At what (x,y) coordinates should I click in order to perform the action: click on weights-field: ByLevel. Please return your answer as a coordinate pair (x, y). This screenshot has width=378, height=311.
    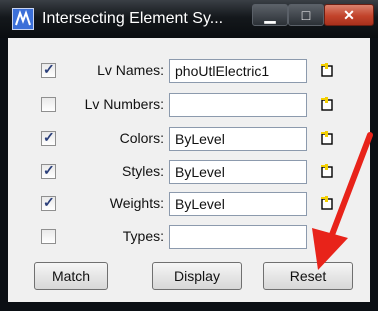
    Looking at the image, I should click on (238, 204).